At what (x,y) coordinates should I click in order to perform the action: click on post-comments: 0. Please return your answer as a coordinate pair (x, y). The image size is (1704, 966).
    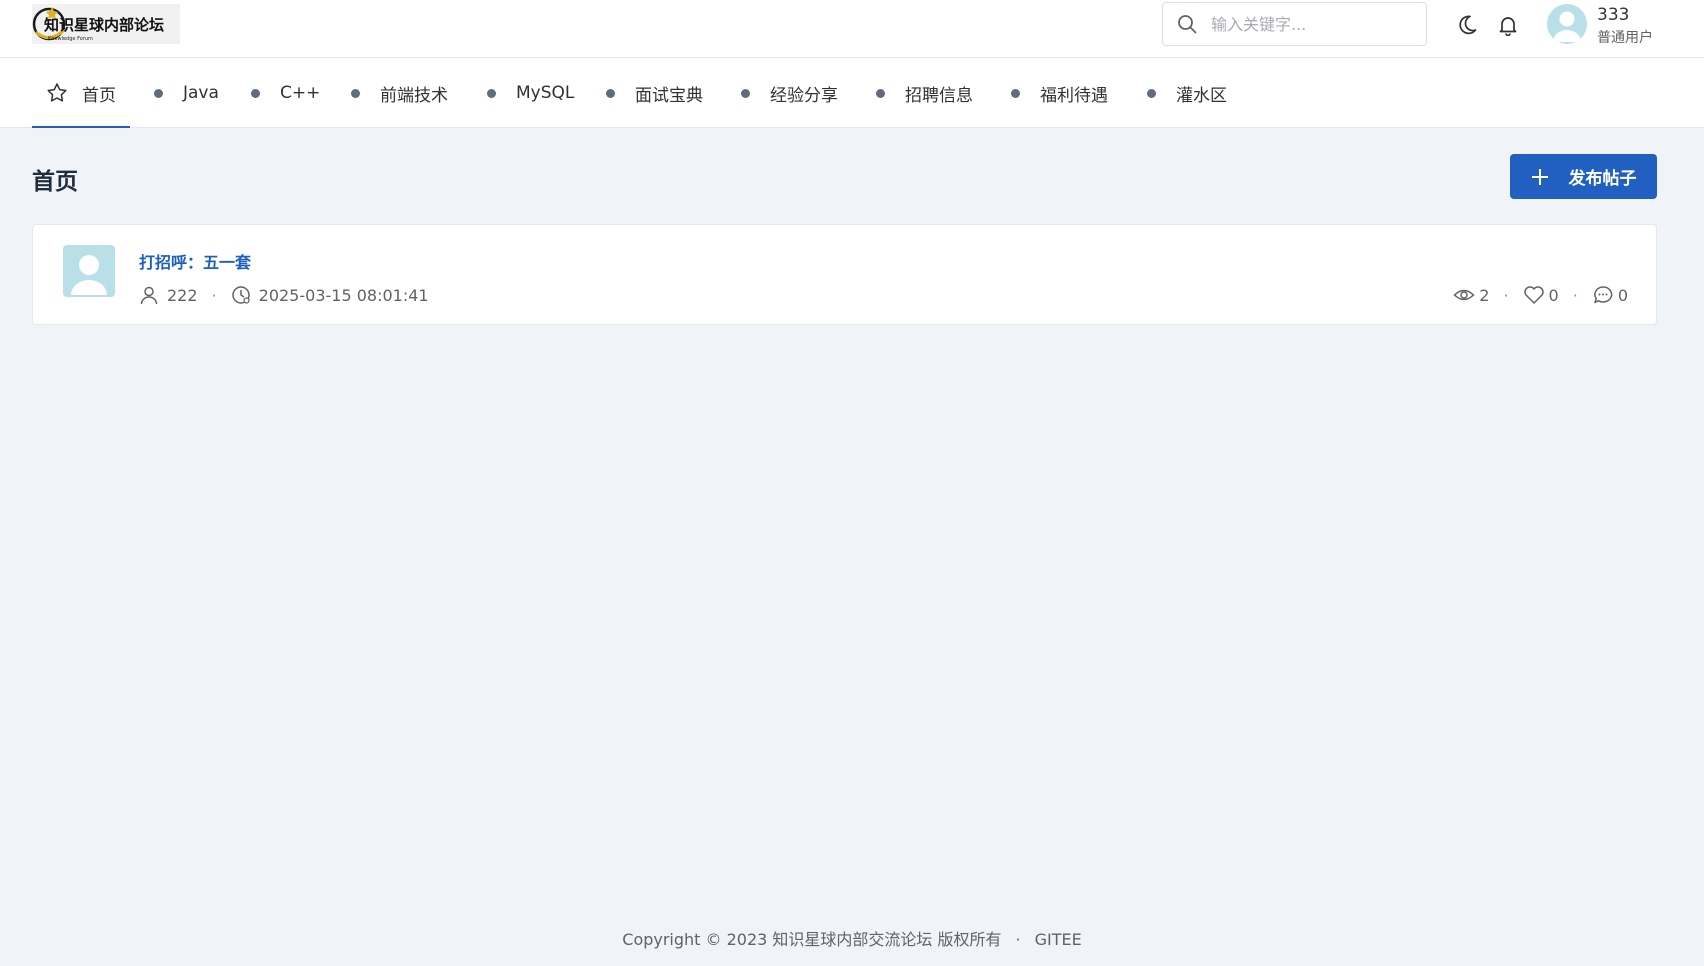
    Looking at the image, I should click on (1622, 295).